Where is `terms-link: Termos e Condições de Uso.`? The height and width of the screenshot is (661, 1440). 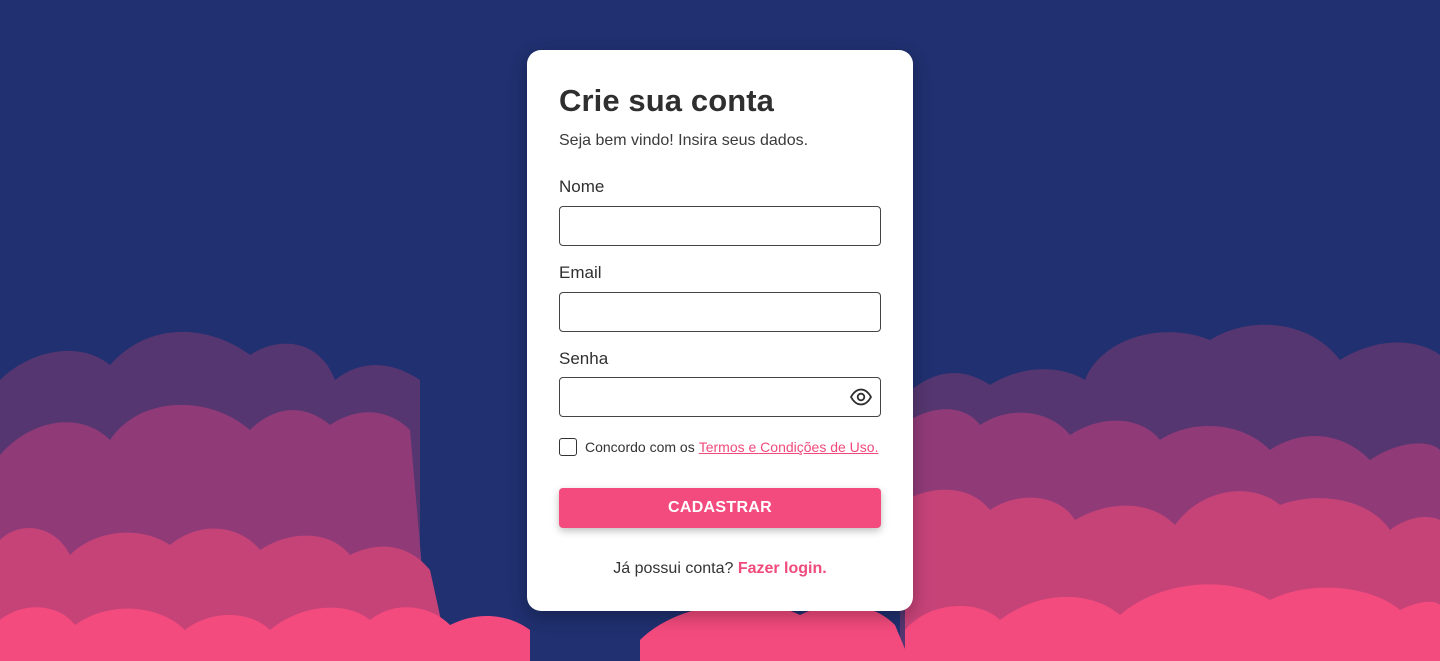 terms-link: Termos e Condições de Uso. is located at coordinates (789, 447).